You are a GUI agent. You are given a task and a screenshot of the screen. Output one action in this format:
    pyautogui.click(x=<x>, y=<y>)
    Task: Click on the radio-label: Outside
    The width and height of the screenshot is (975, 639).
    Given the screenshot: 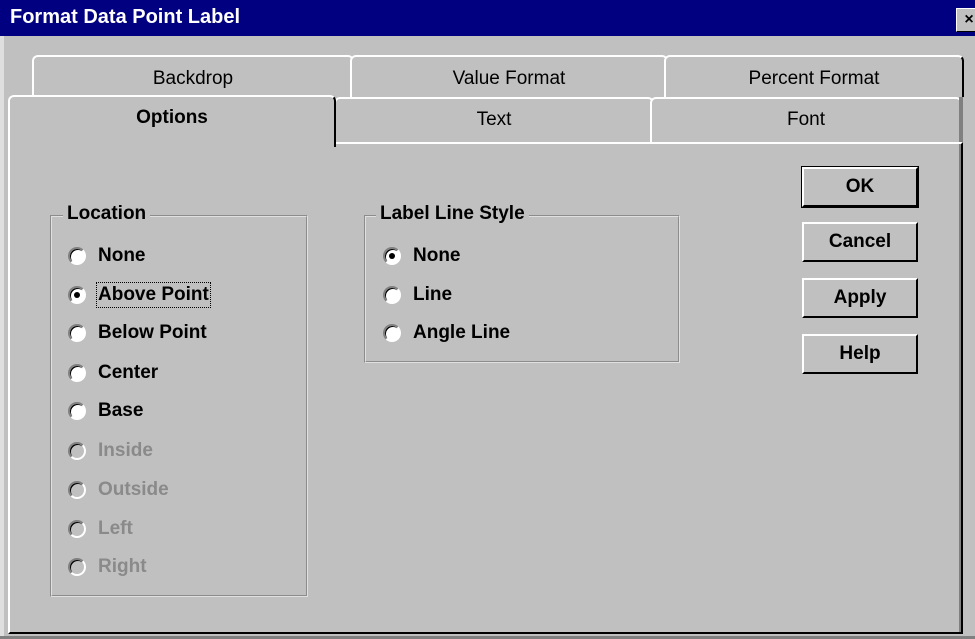 What is the action you would take?
    pyautogui.click(x=133, y=489)
    